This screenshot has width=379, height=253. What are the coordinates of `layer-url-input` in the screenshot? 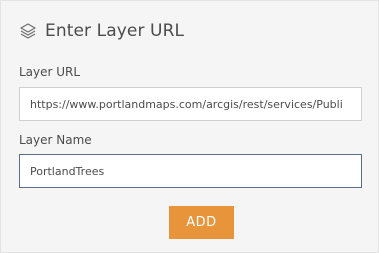 It's located at (190, 104).